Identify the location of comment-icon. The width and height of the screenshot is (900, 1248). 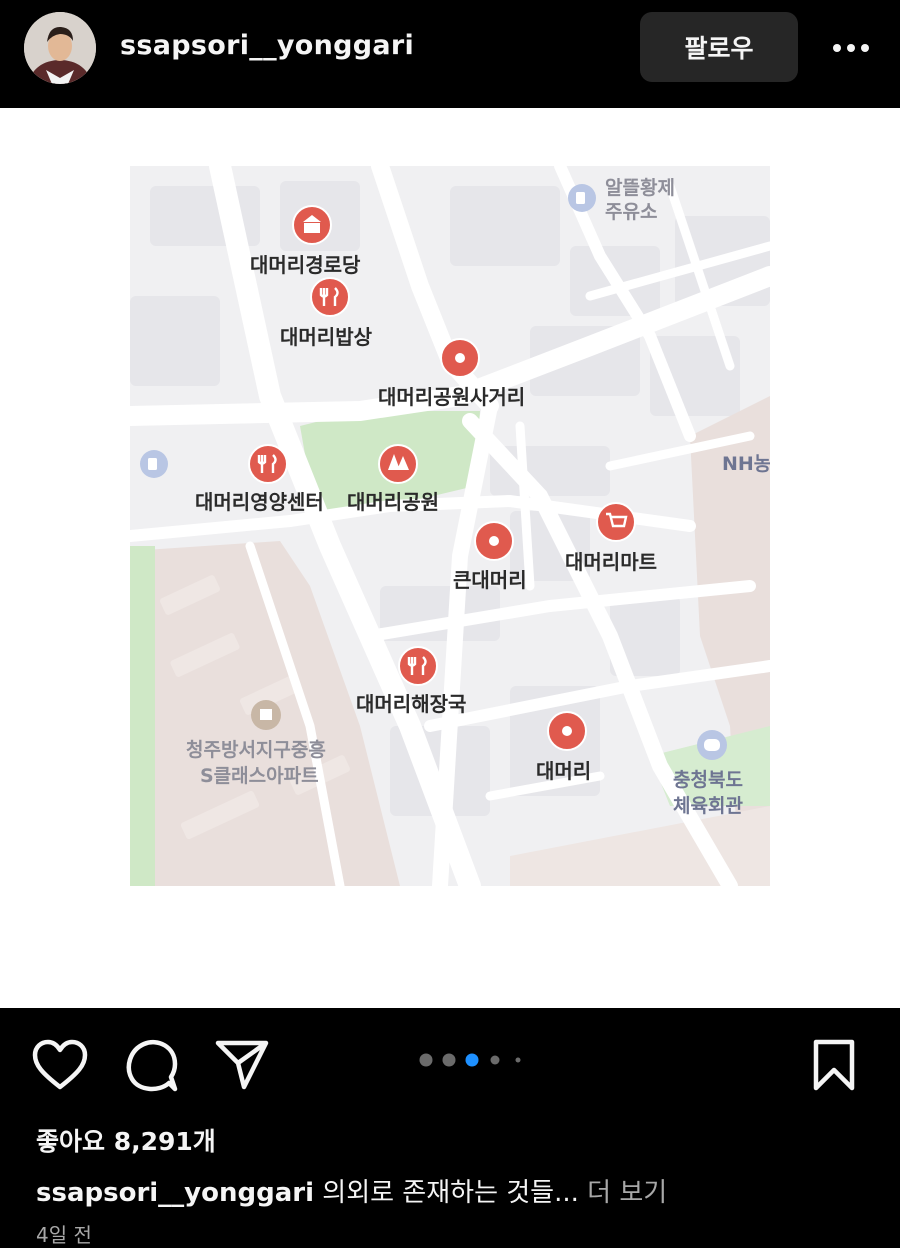
(152, 1066).